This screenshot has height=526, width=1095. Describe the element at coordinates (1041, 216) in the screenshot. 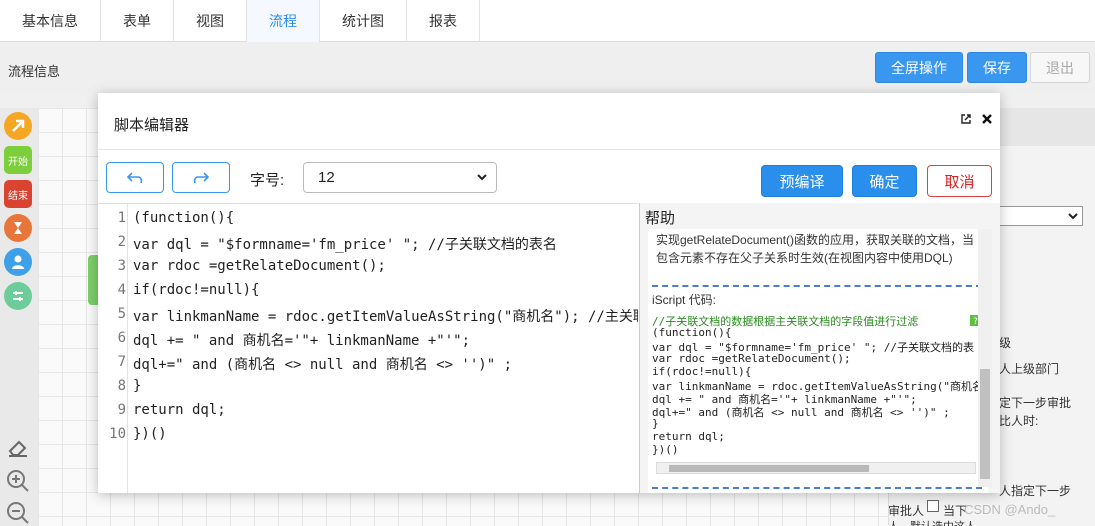

I see `properties-select` at that location.